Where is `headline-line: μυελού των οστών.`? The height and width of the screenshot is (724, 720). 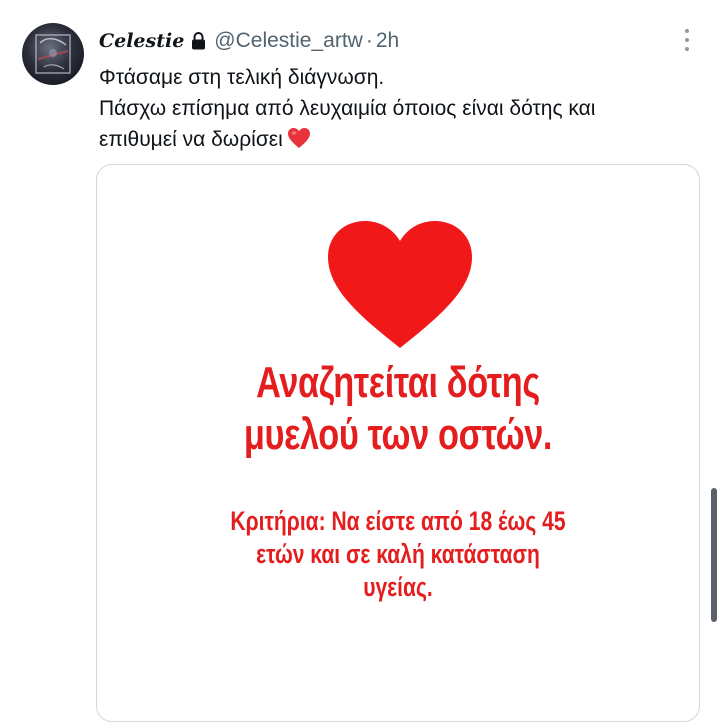 headline-line: μυελού των οστών. is located at coordinates (398, 434).